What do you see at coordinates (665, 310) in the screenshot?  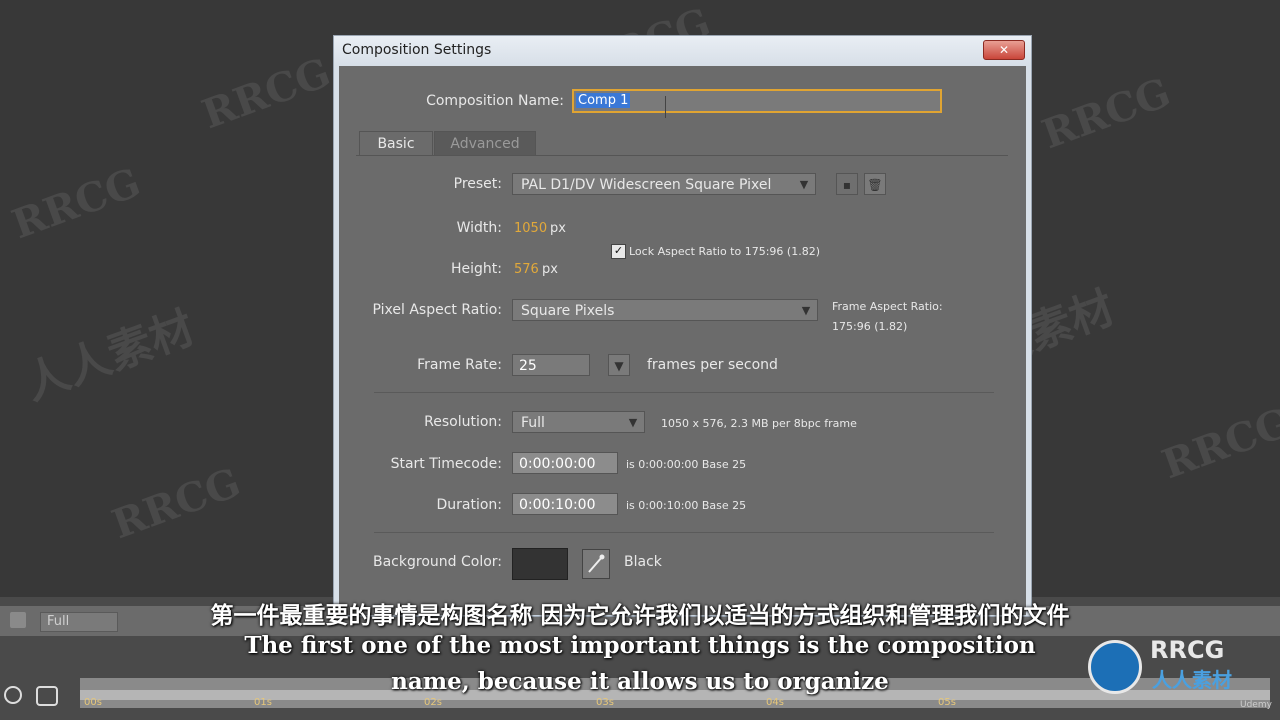 I see `par-dropdown: Square Pixels ▼` at bounding box center [665, 310].